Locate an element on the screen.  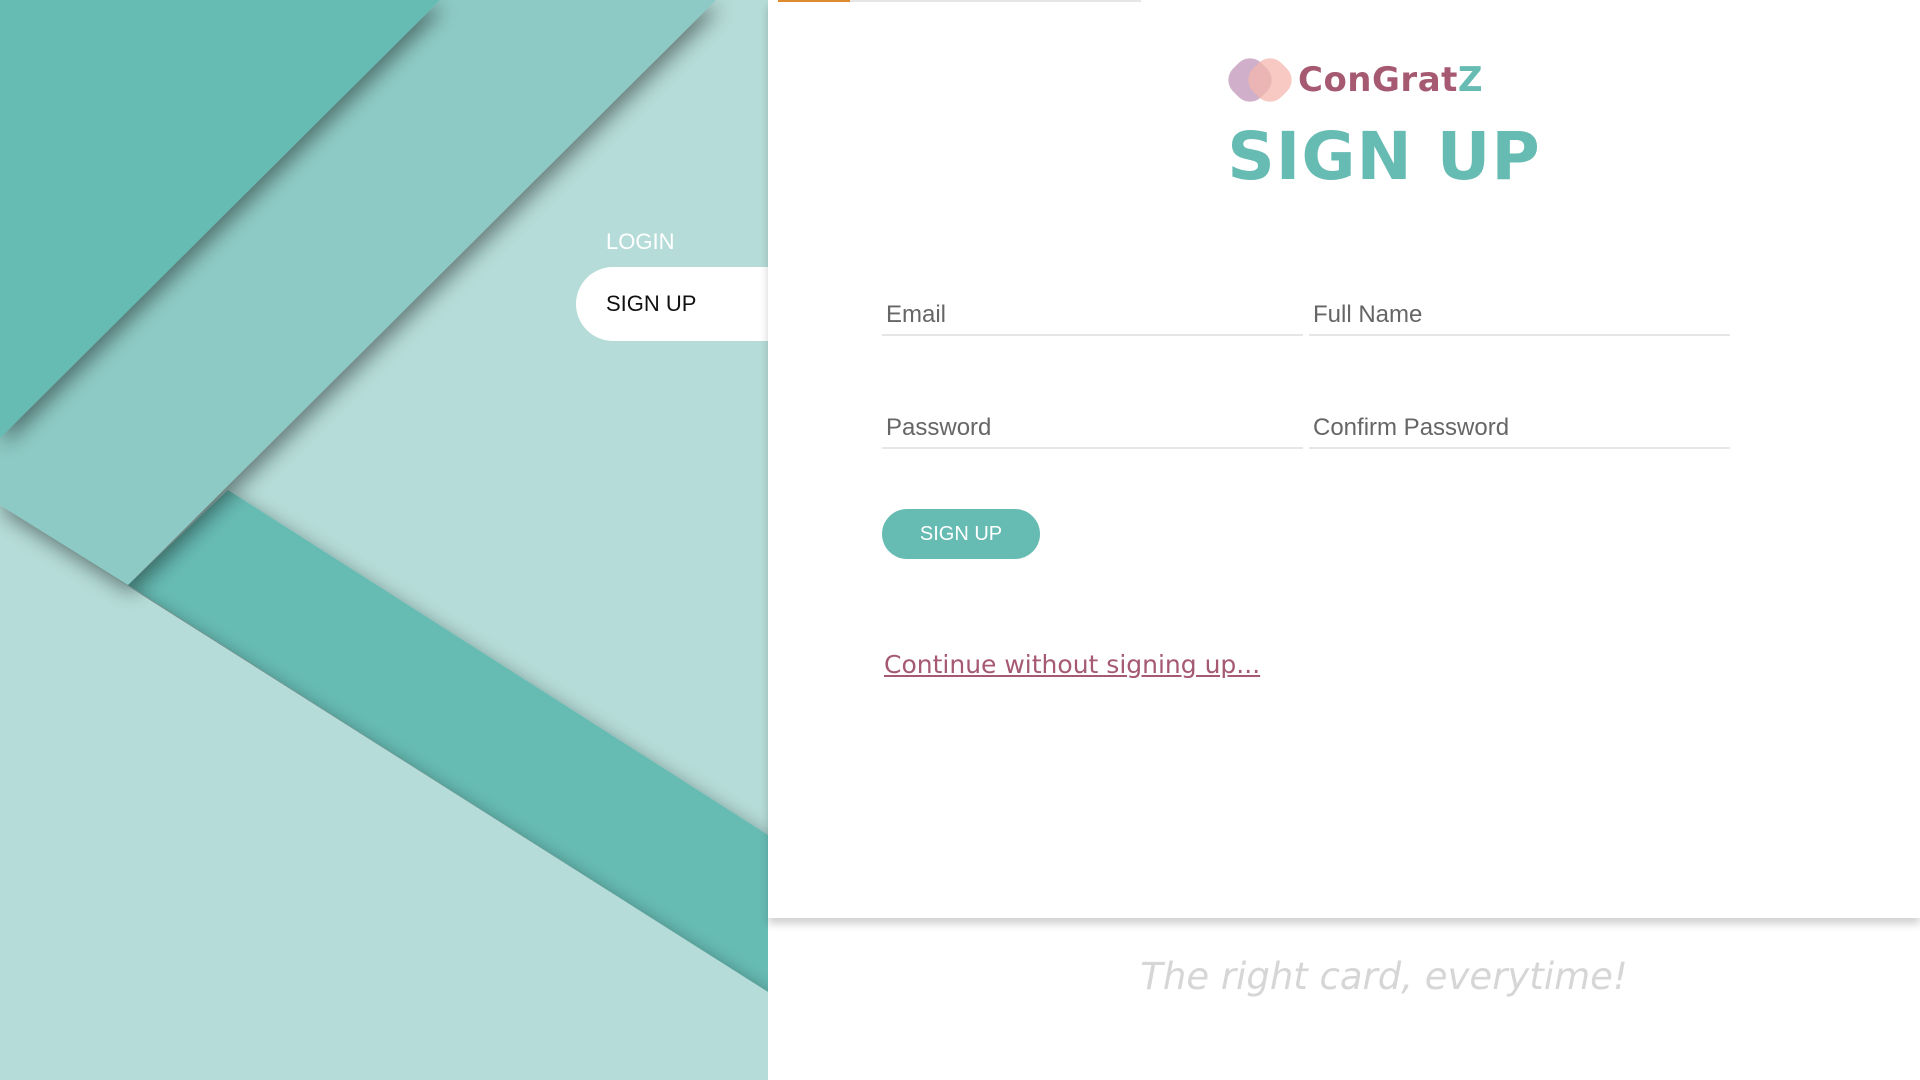
sign-up-button: SIGN UP is located at coordinates (961, 534).